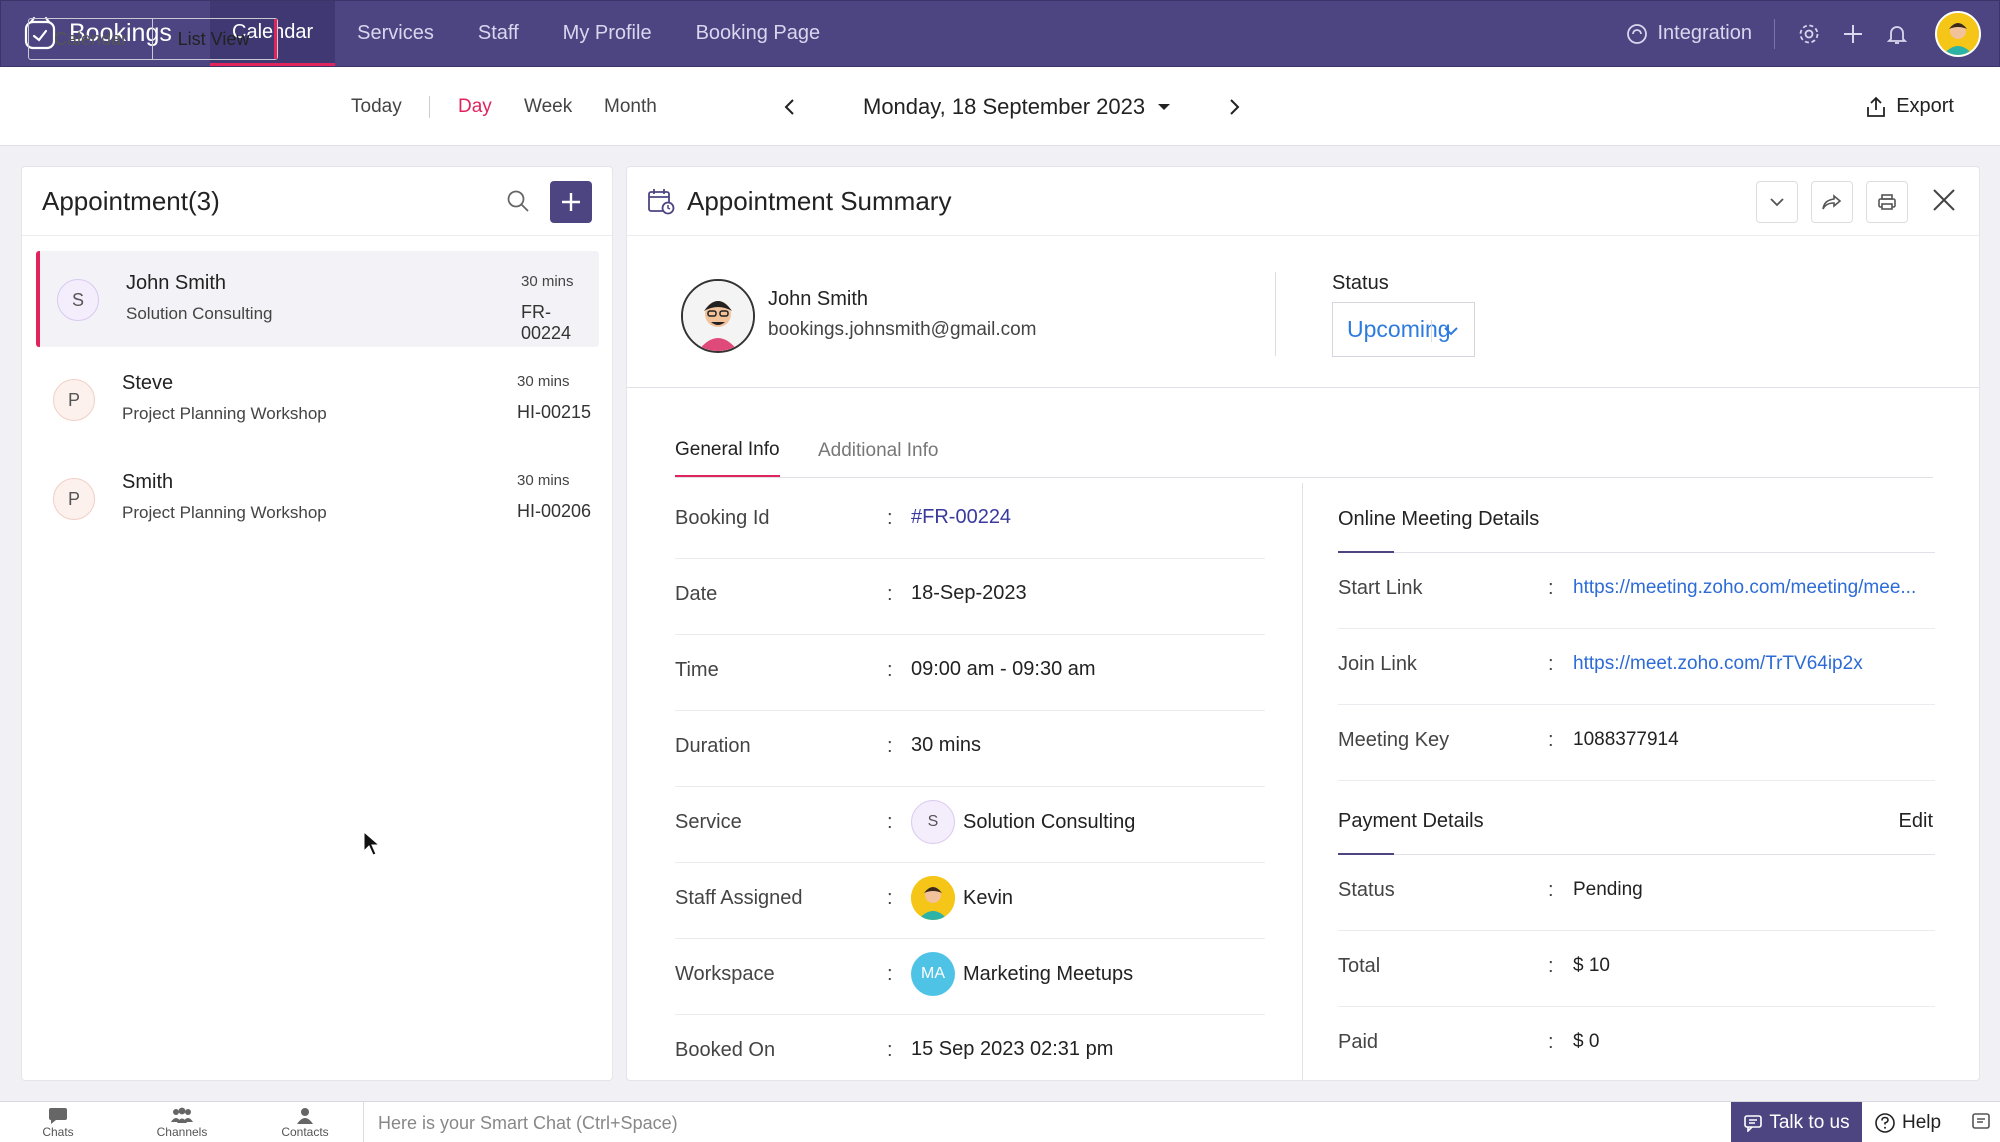  Describe the element at coordinates (1012, 1049) in the screenshot. I see `booked-on-value: 15 Sep 2023 02:31 pm` at that location.